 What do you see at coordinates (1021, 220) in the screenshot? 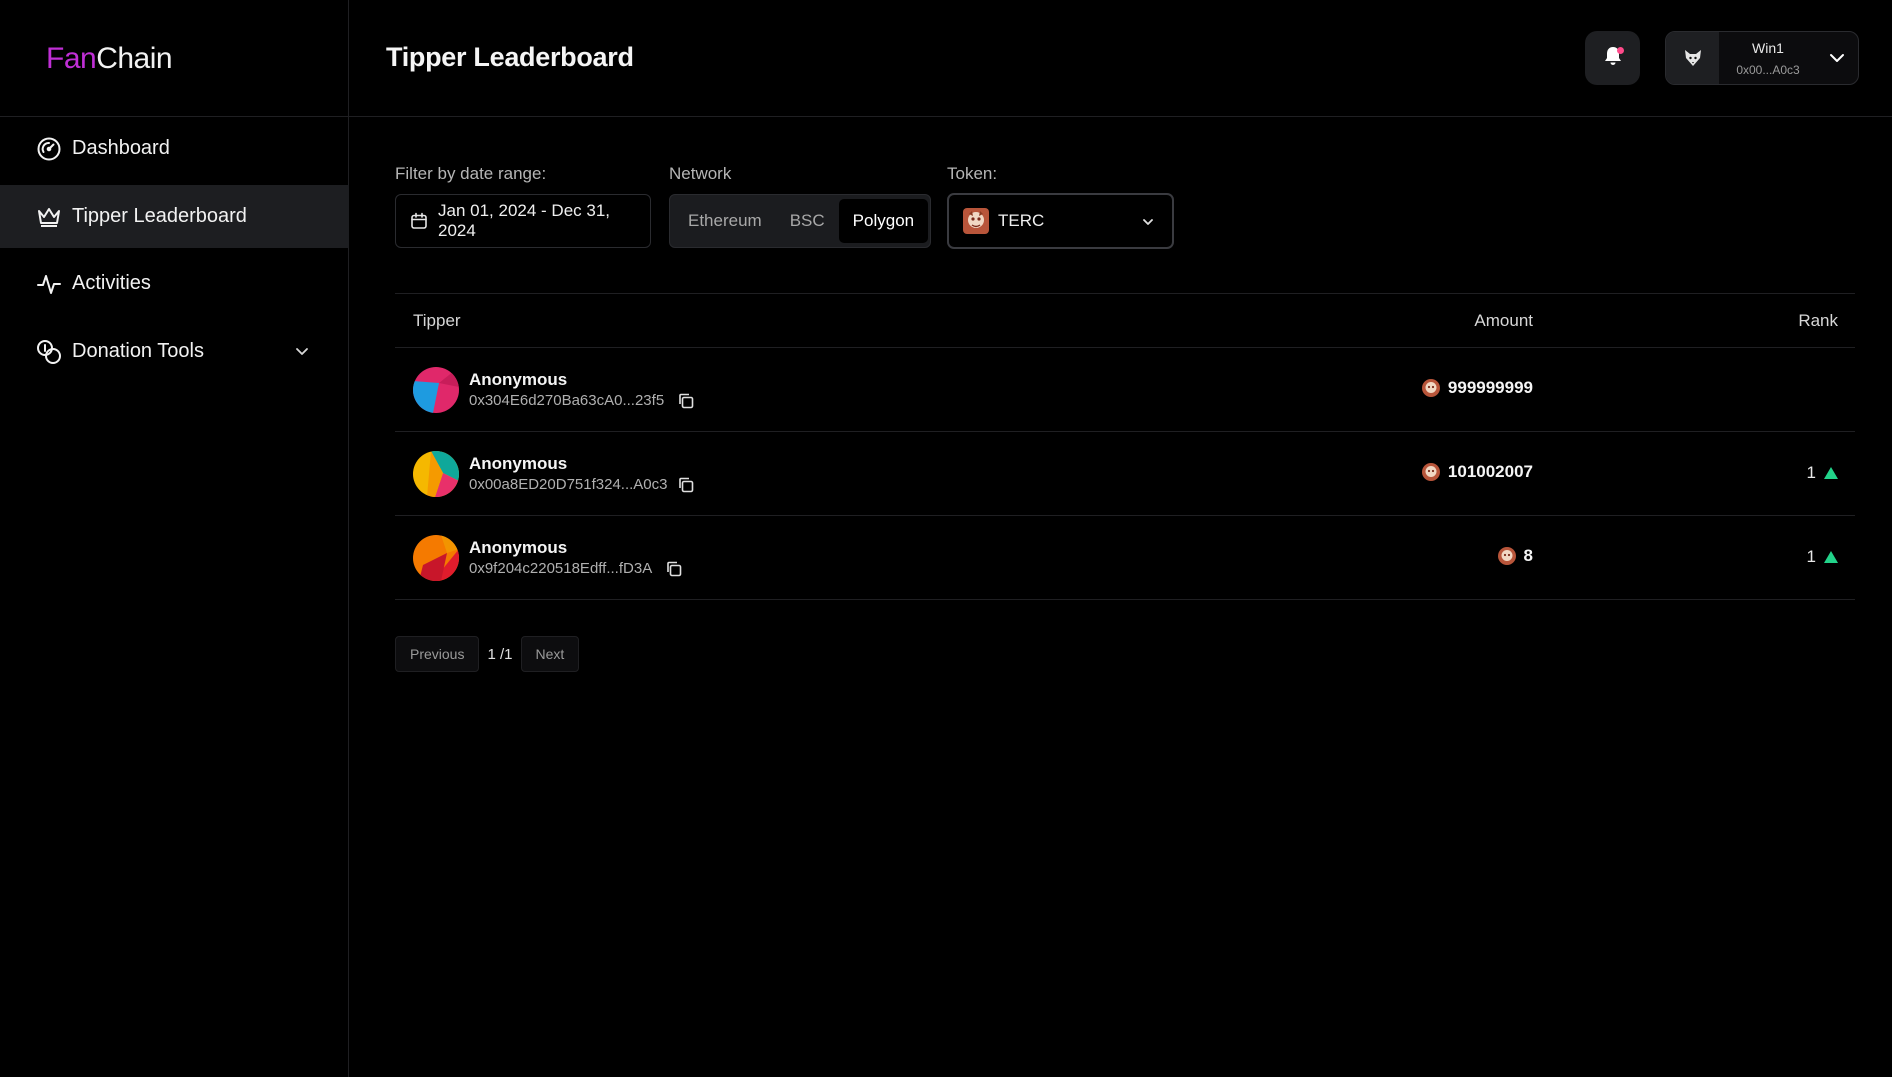
I see `token-value: TERC` at bounding box center [1021, 220].